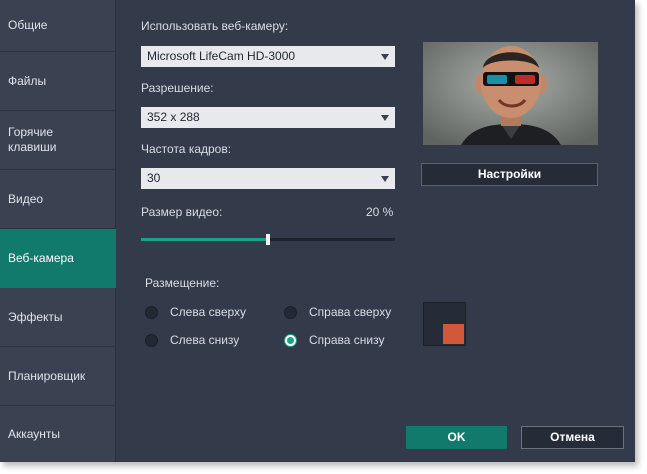 Image resolution: width=647 pixels, height=474 pixels. What do you see at coordinates (268, 178) in the screenshot?
I see `framerate-select: 30` at bounding box center [268, 178].